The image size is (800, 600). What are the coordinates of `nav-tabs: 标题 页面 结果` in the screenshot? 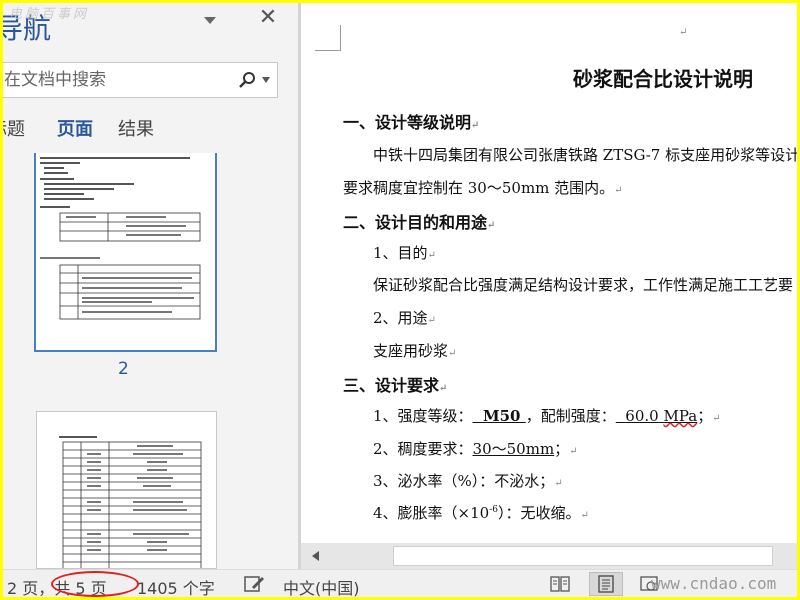 It's located at (150, 130).